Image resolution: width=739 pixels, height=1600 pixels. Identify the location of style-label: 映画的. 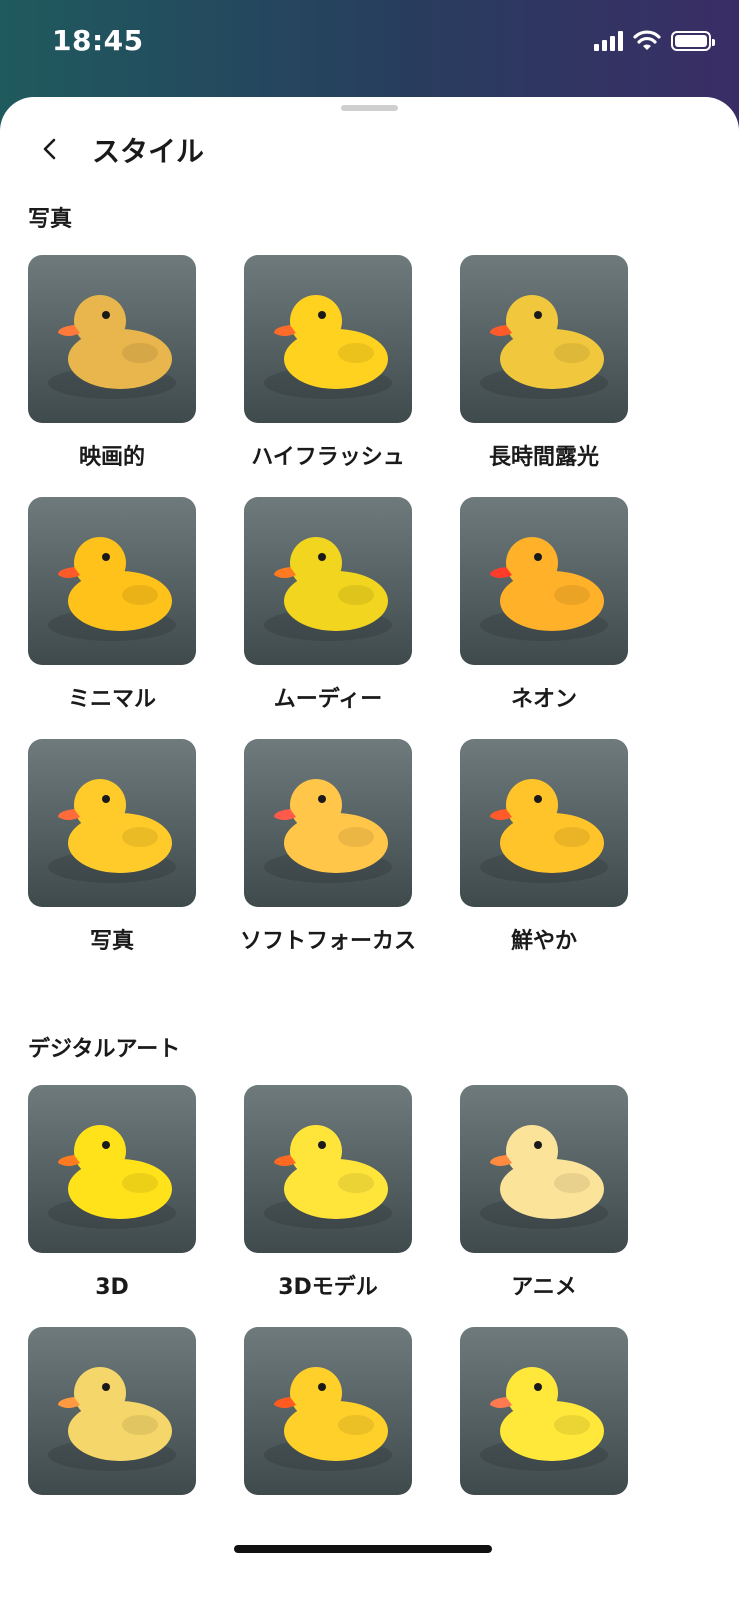
(111, 457).